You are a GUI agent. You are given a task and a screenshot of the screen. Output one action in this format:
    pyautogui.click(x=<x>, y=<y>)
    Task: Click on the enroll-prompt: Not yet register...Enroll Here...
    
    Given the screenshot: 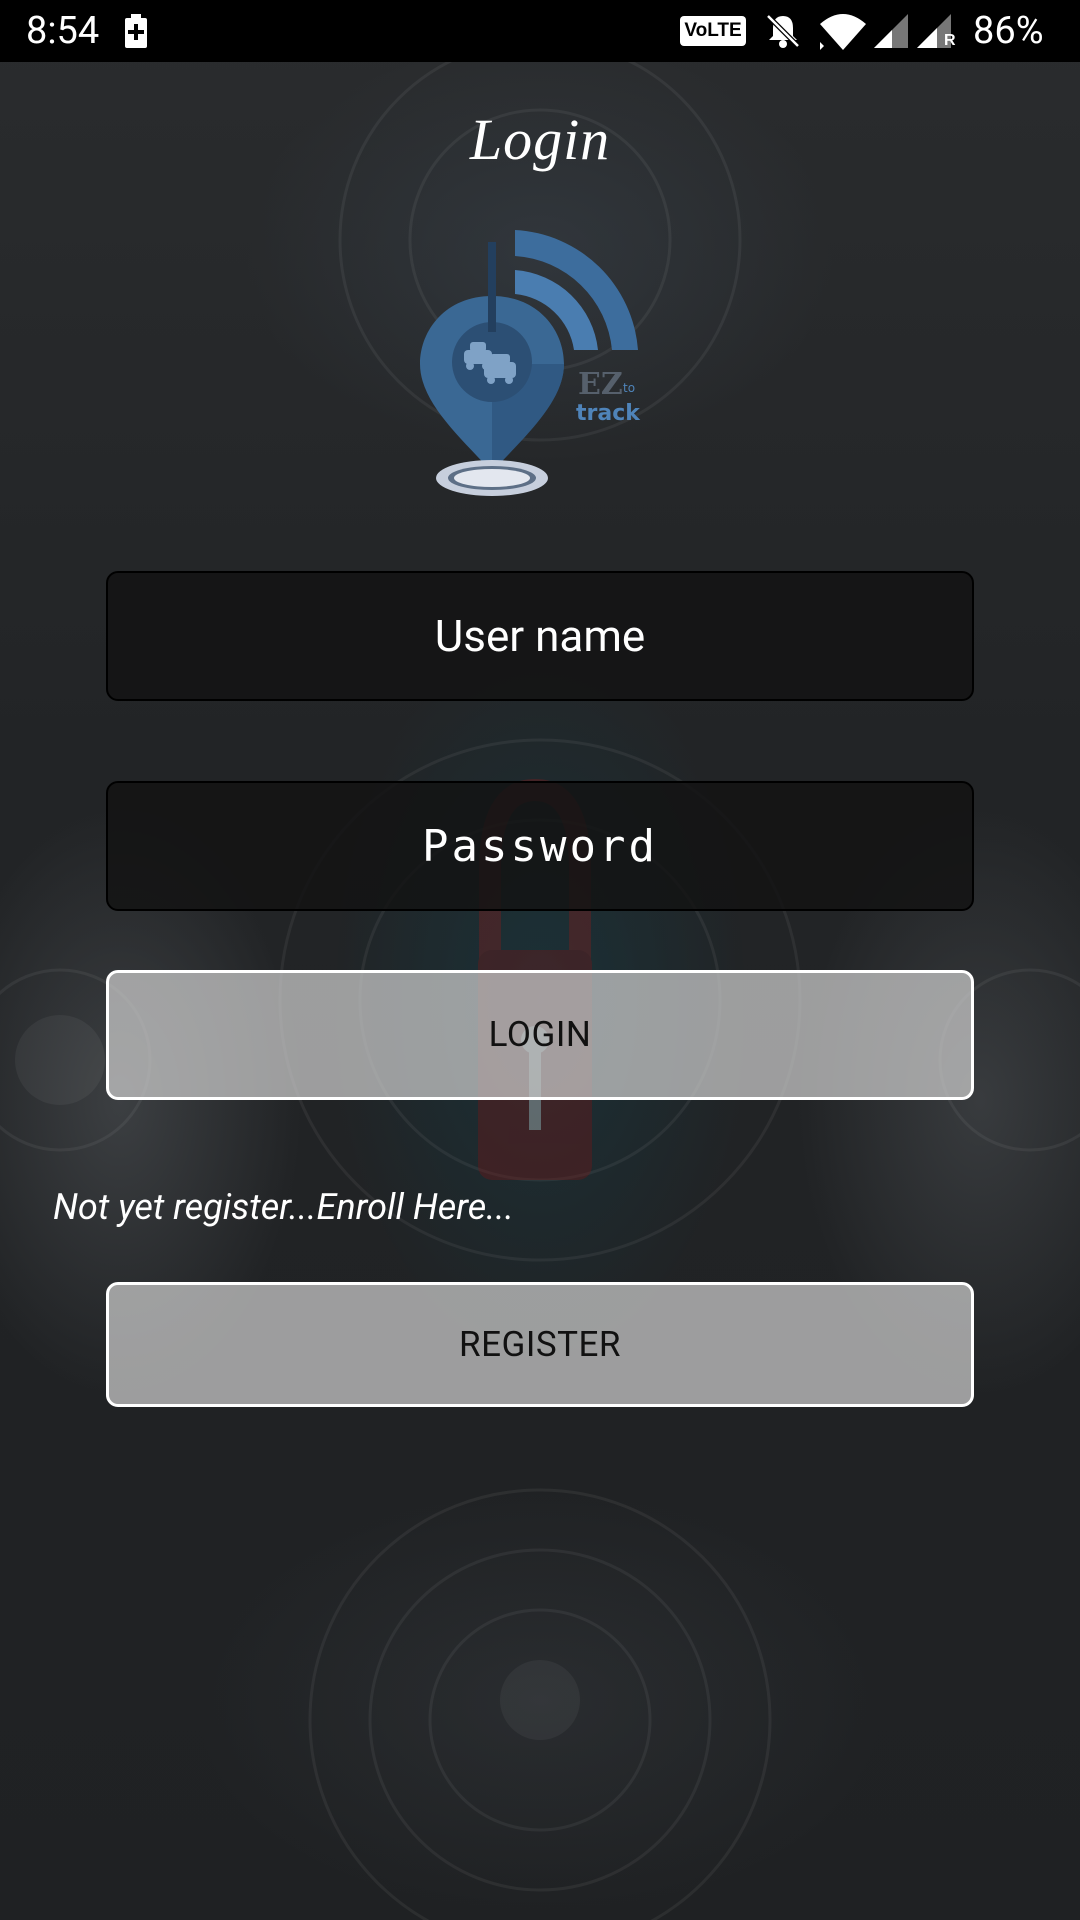 What is the action you would take?
    pyautogui.click(x=283, y=1207)
    